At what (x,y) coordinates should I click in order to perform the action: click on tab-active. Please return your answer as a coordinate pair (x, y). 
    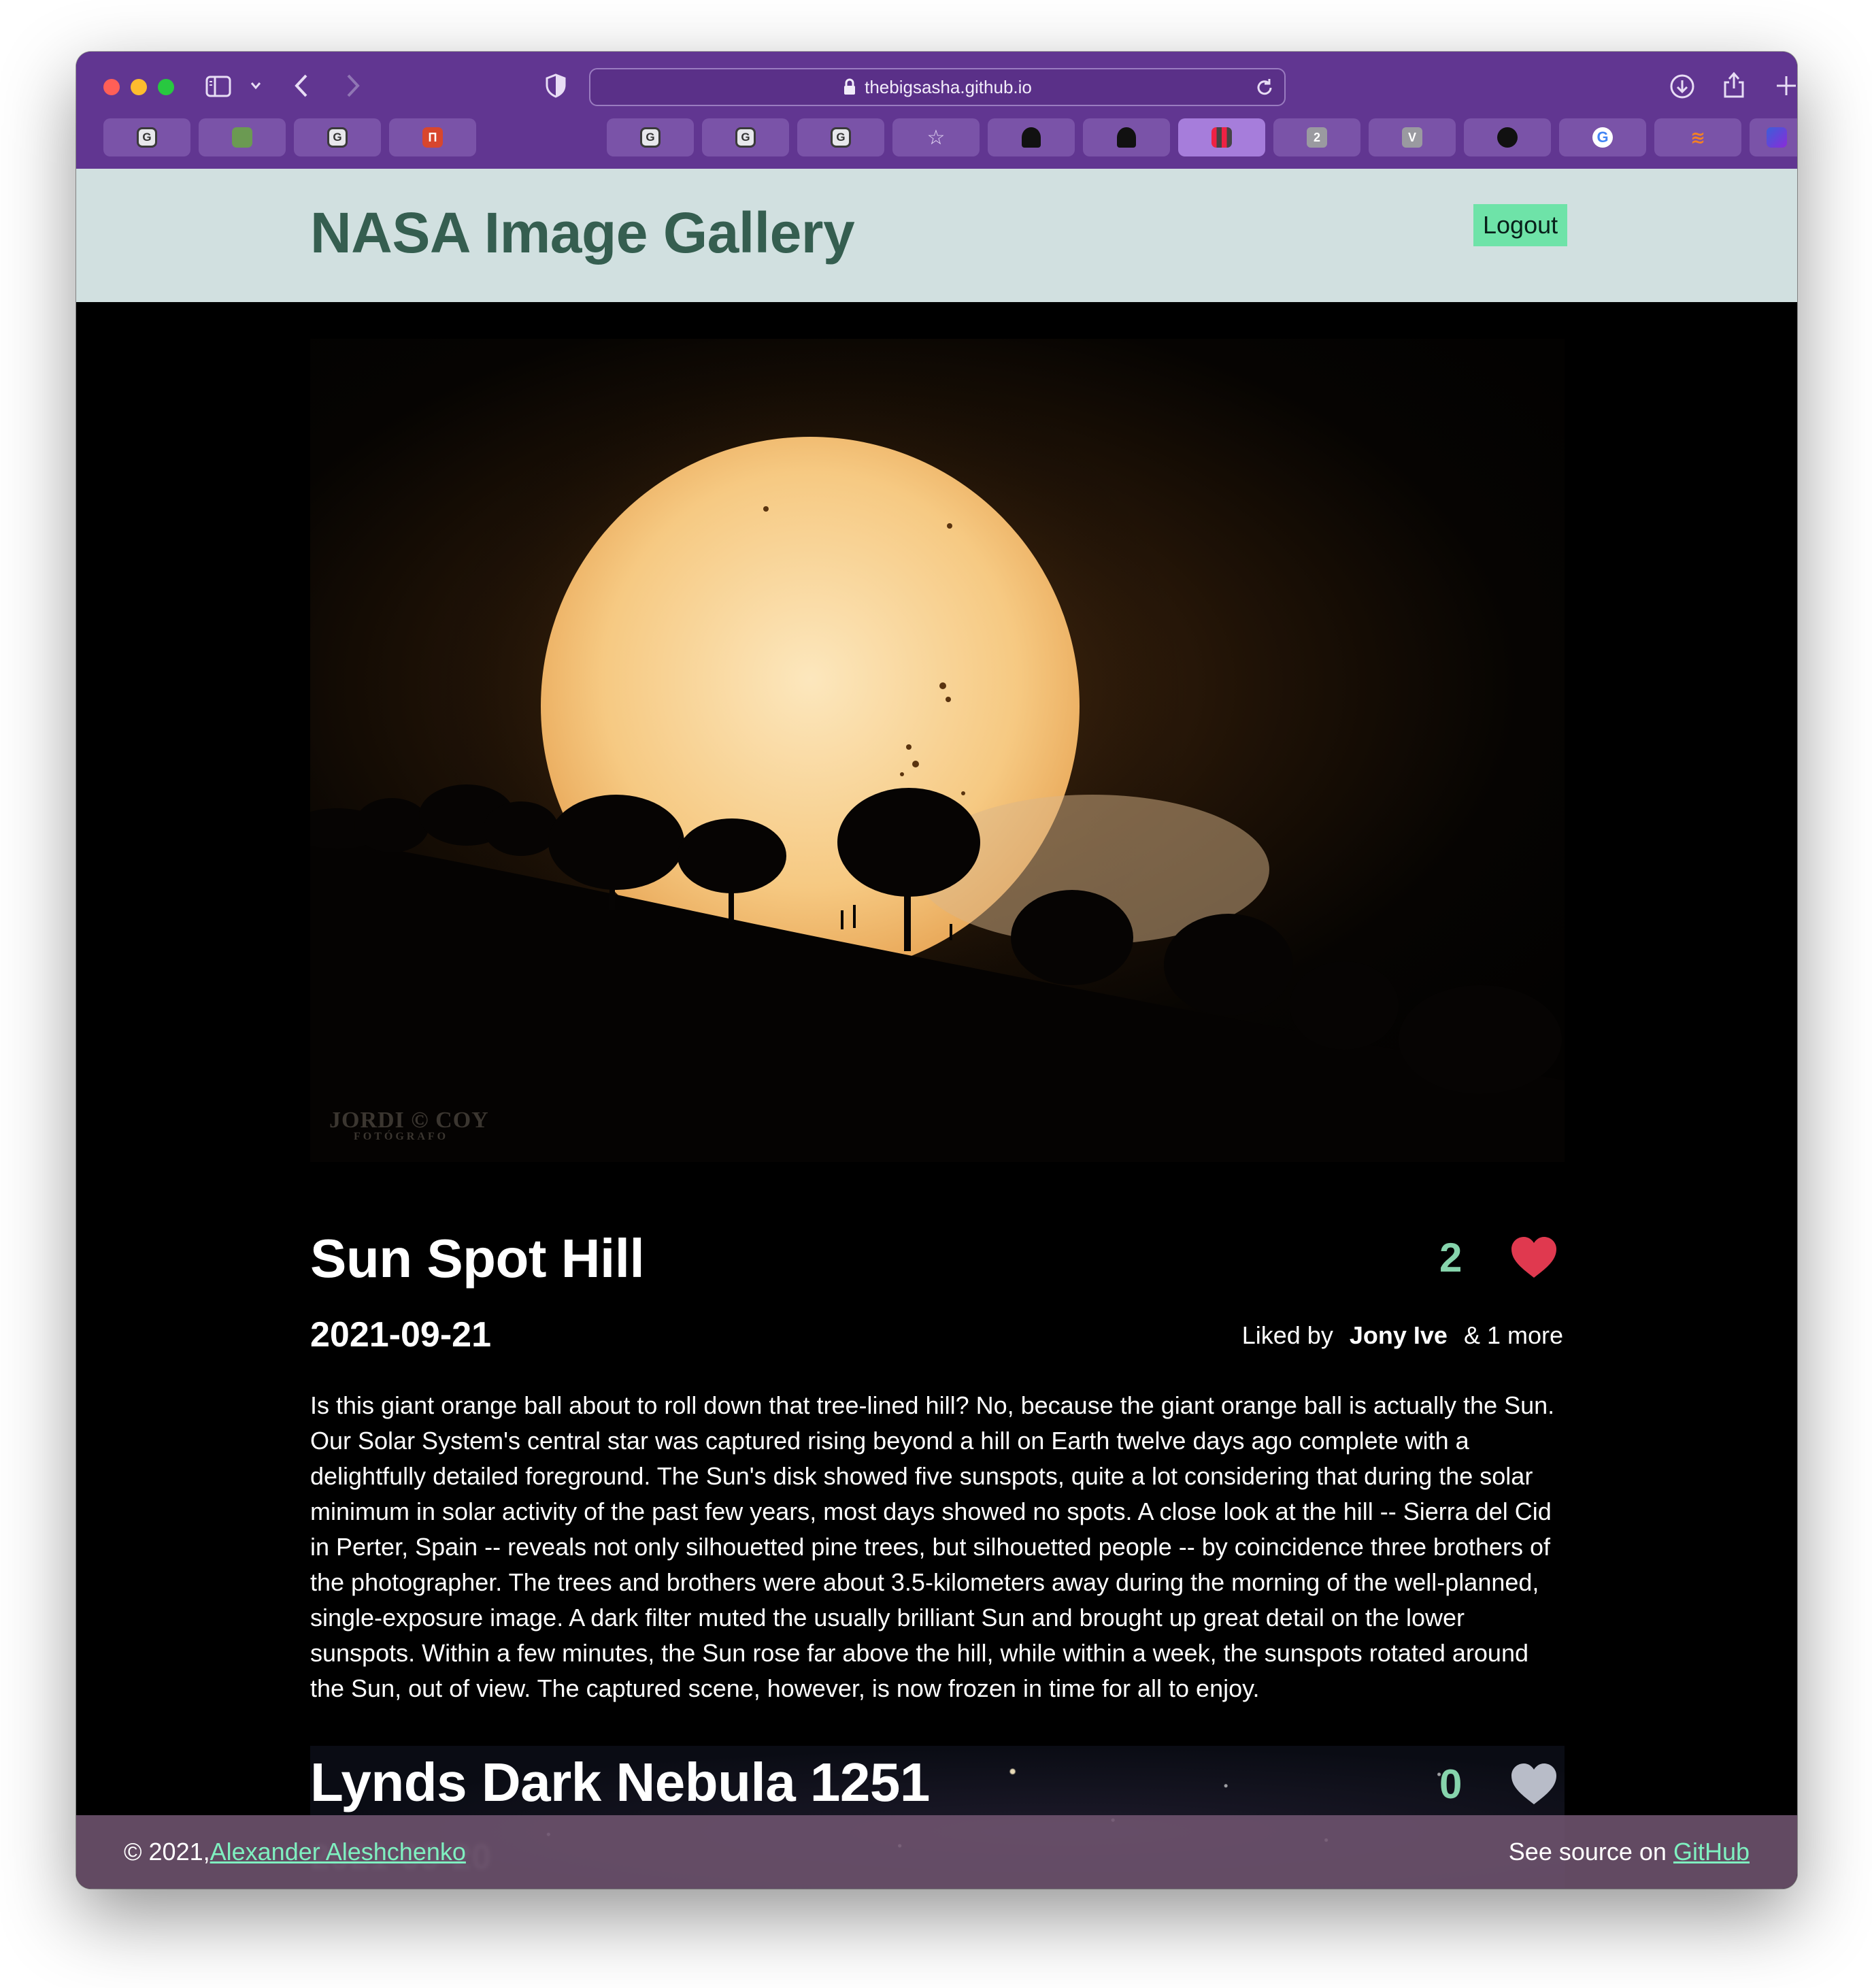
    Looking at the image, I should click on (1221, 137).